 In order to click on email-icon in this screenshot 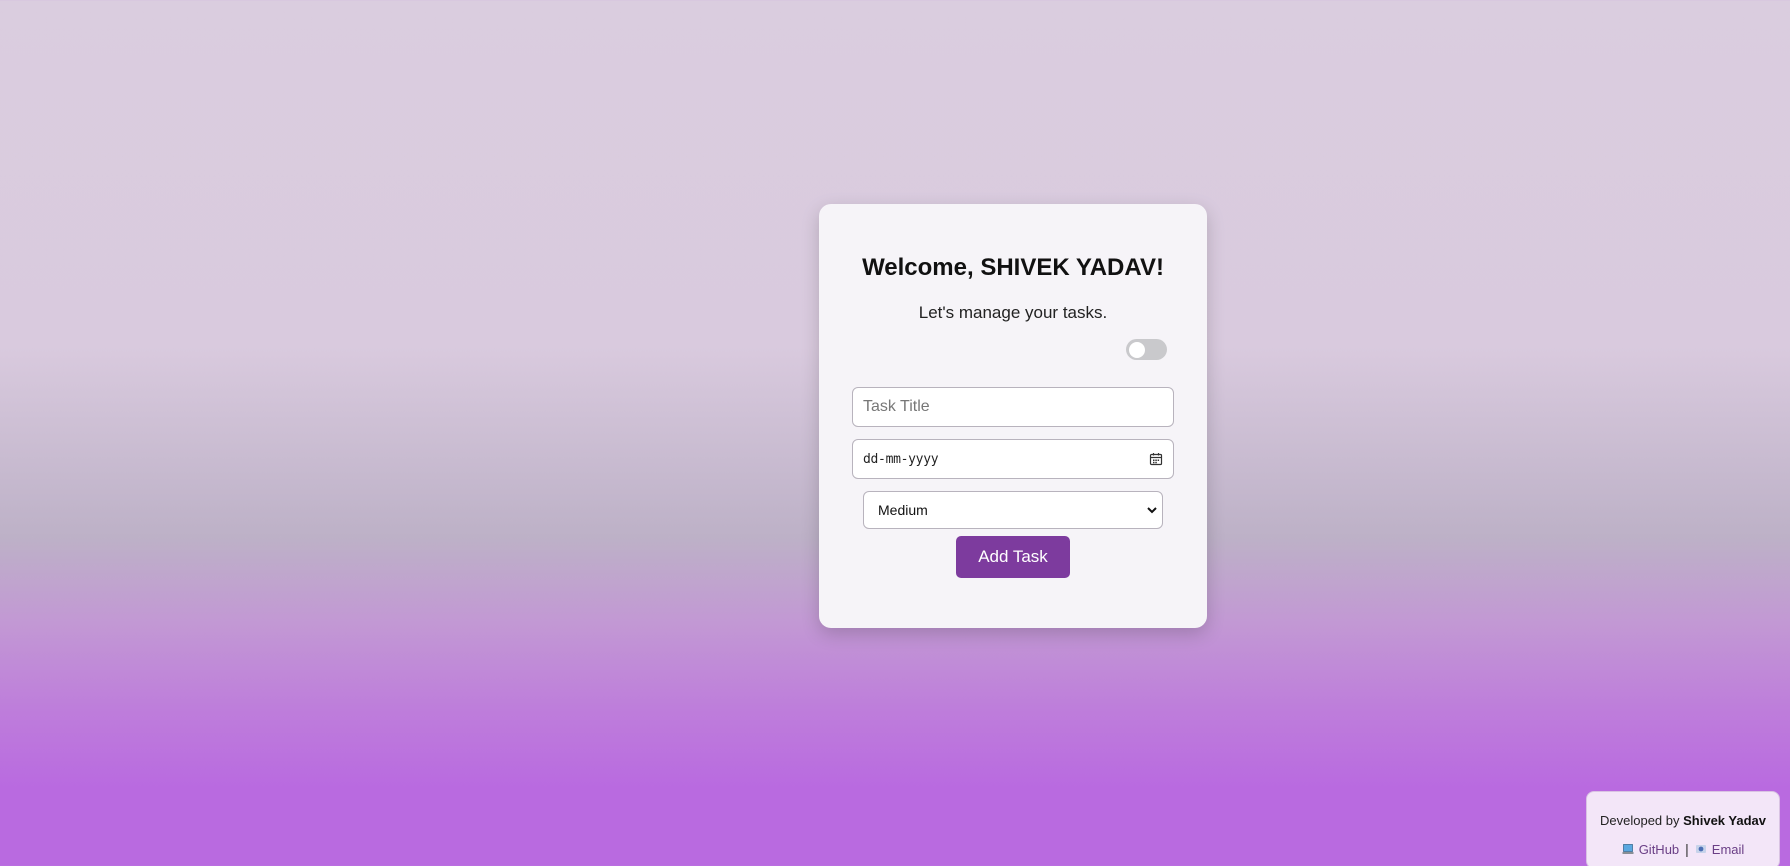, I will do `click(1700, 849)`.